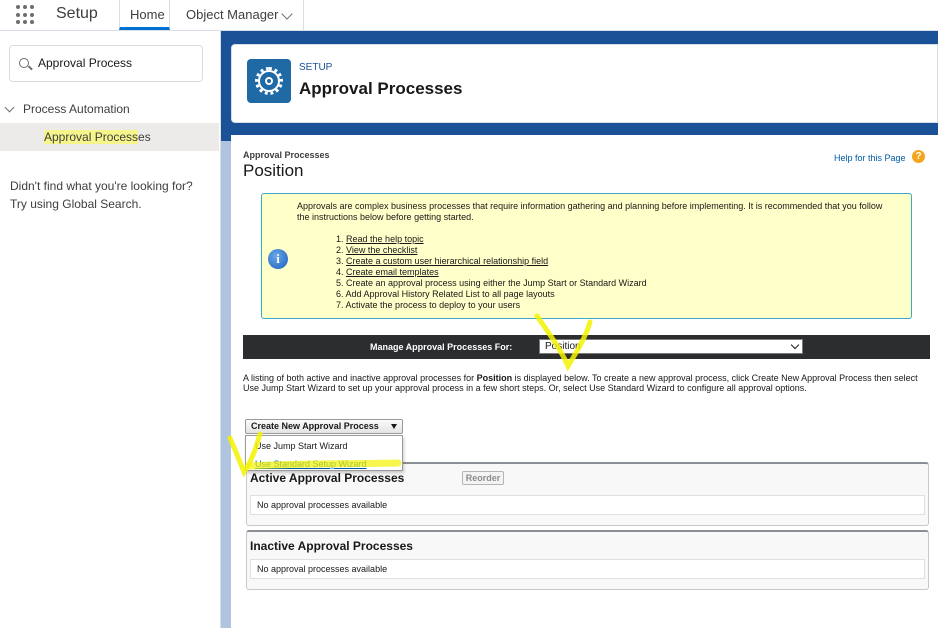 This screenshot has height=628, width=938. I want to click on page-header: SETUP Approval Processes, so click(584, 83).